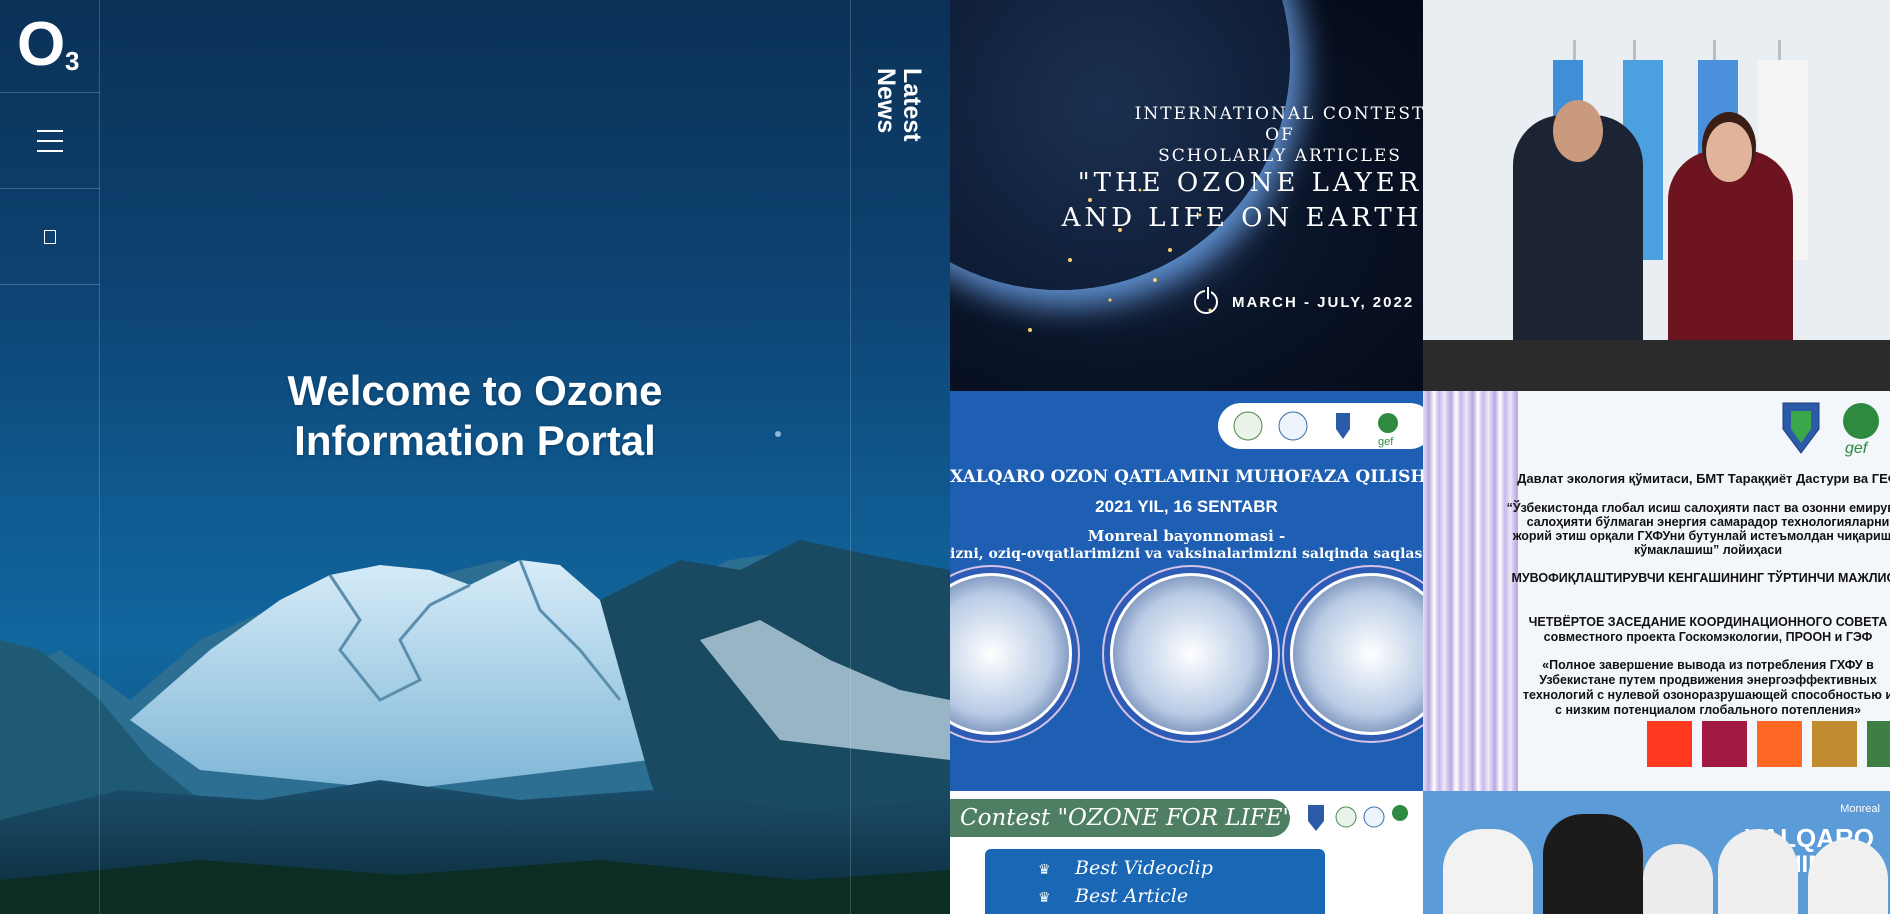 This screenshot has height=914, width=1890. Describe the element at coordinates (1011, 654) in the screenshot. I see `food-market-image` at that location.